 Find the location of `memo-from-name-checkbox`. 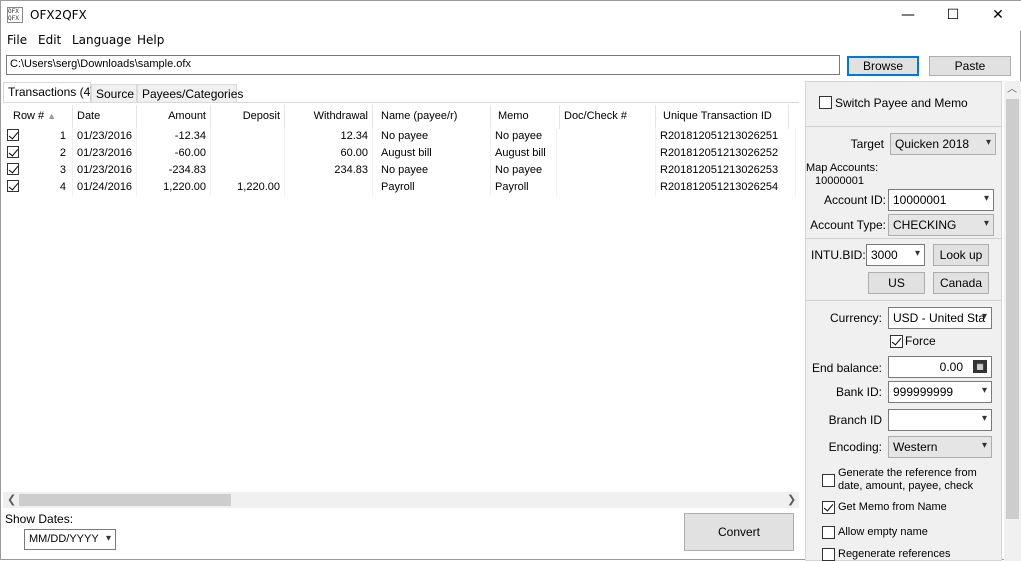

memo-from-name-checkbox is located at coordinates (828, 507).